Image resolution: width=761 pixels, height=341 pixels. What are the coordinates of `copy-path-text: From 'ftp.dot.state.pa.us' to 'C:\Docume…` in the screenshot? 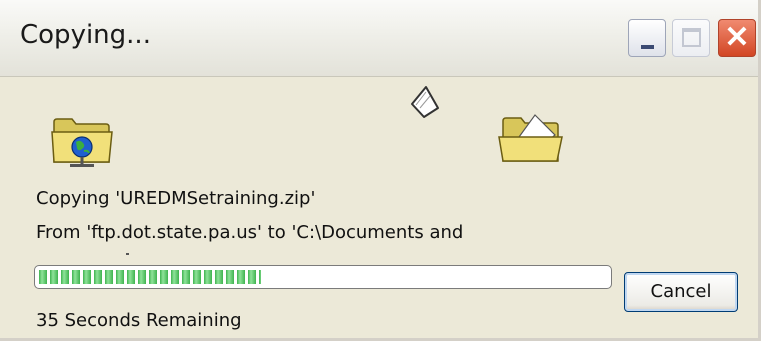 It's located at (250, 232).